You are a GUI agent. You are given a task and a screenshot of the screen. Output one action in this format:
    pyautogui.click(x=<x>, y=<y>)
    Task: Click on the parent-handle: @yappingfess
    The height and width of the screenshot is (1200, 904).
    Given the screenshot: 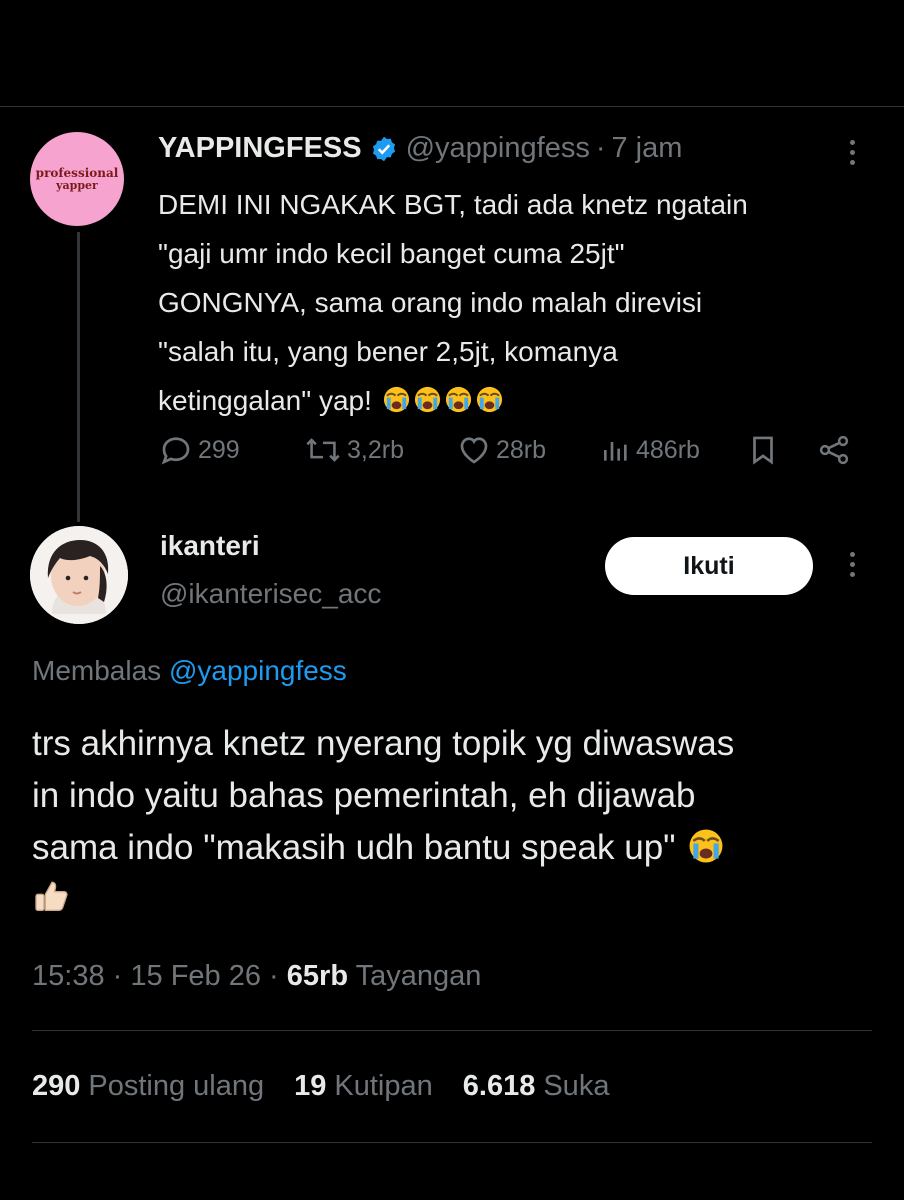 What is the action you would take?
    pyautogui.click(x=498, y=148)
    